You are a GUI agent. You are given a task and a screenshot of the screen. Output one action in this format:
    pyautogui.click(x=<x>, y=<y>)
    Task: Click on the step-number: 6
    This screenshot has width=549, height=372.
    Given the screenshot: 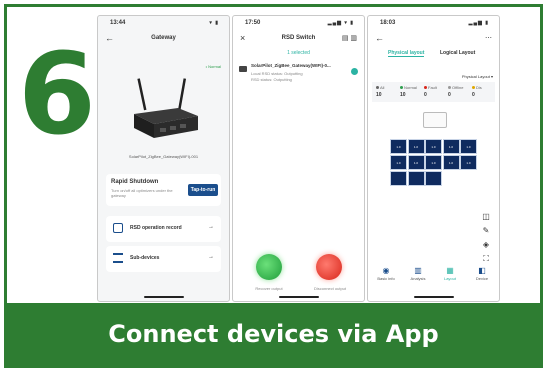 What is the action you would take?
    pyautogui.click(x=57, y=95)
    